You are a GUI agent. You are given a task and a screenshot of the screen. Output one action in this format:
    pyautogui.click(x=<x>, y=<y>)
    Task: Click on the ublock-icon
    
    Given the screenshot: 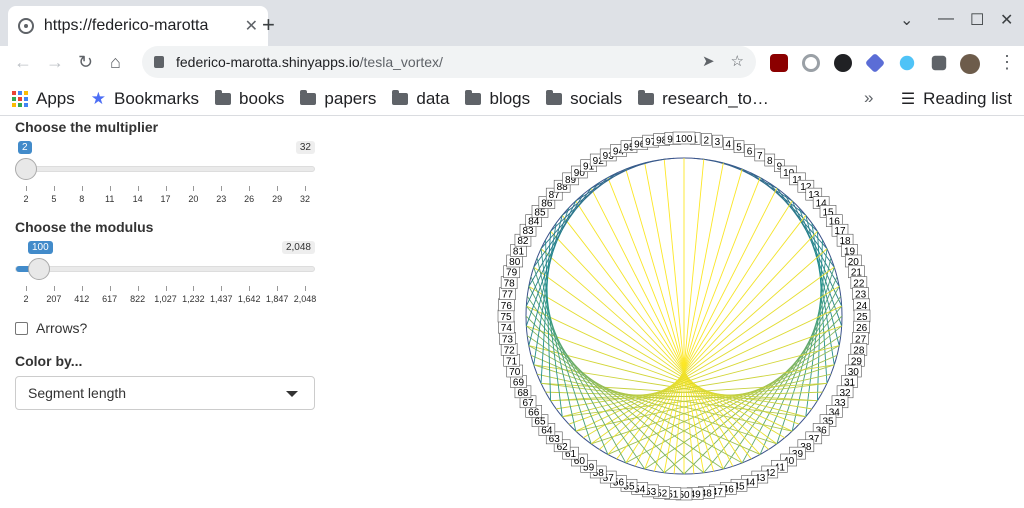 What is the action you would take?
    pyautogui.click(x=779, y=63)
    